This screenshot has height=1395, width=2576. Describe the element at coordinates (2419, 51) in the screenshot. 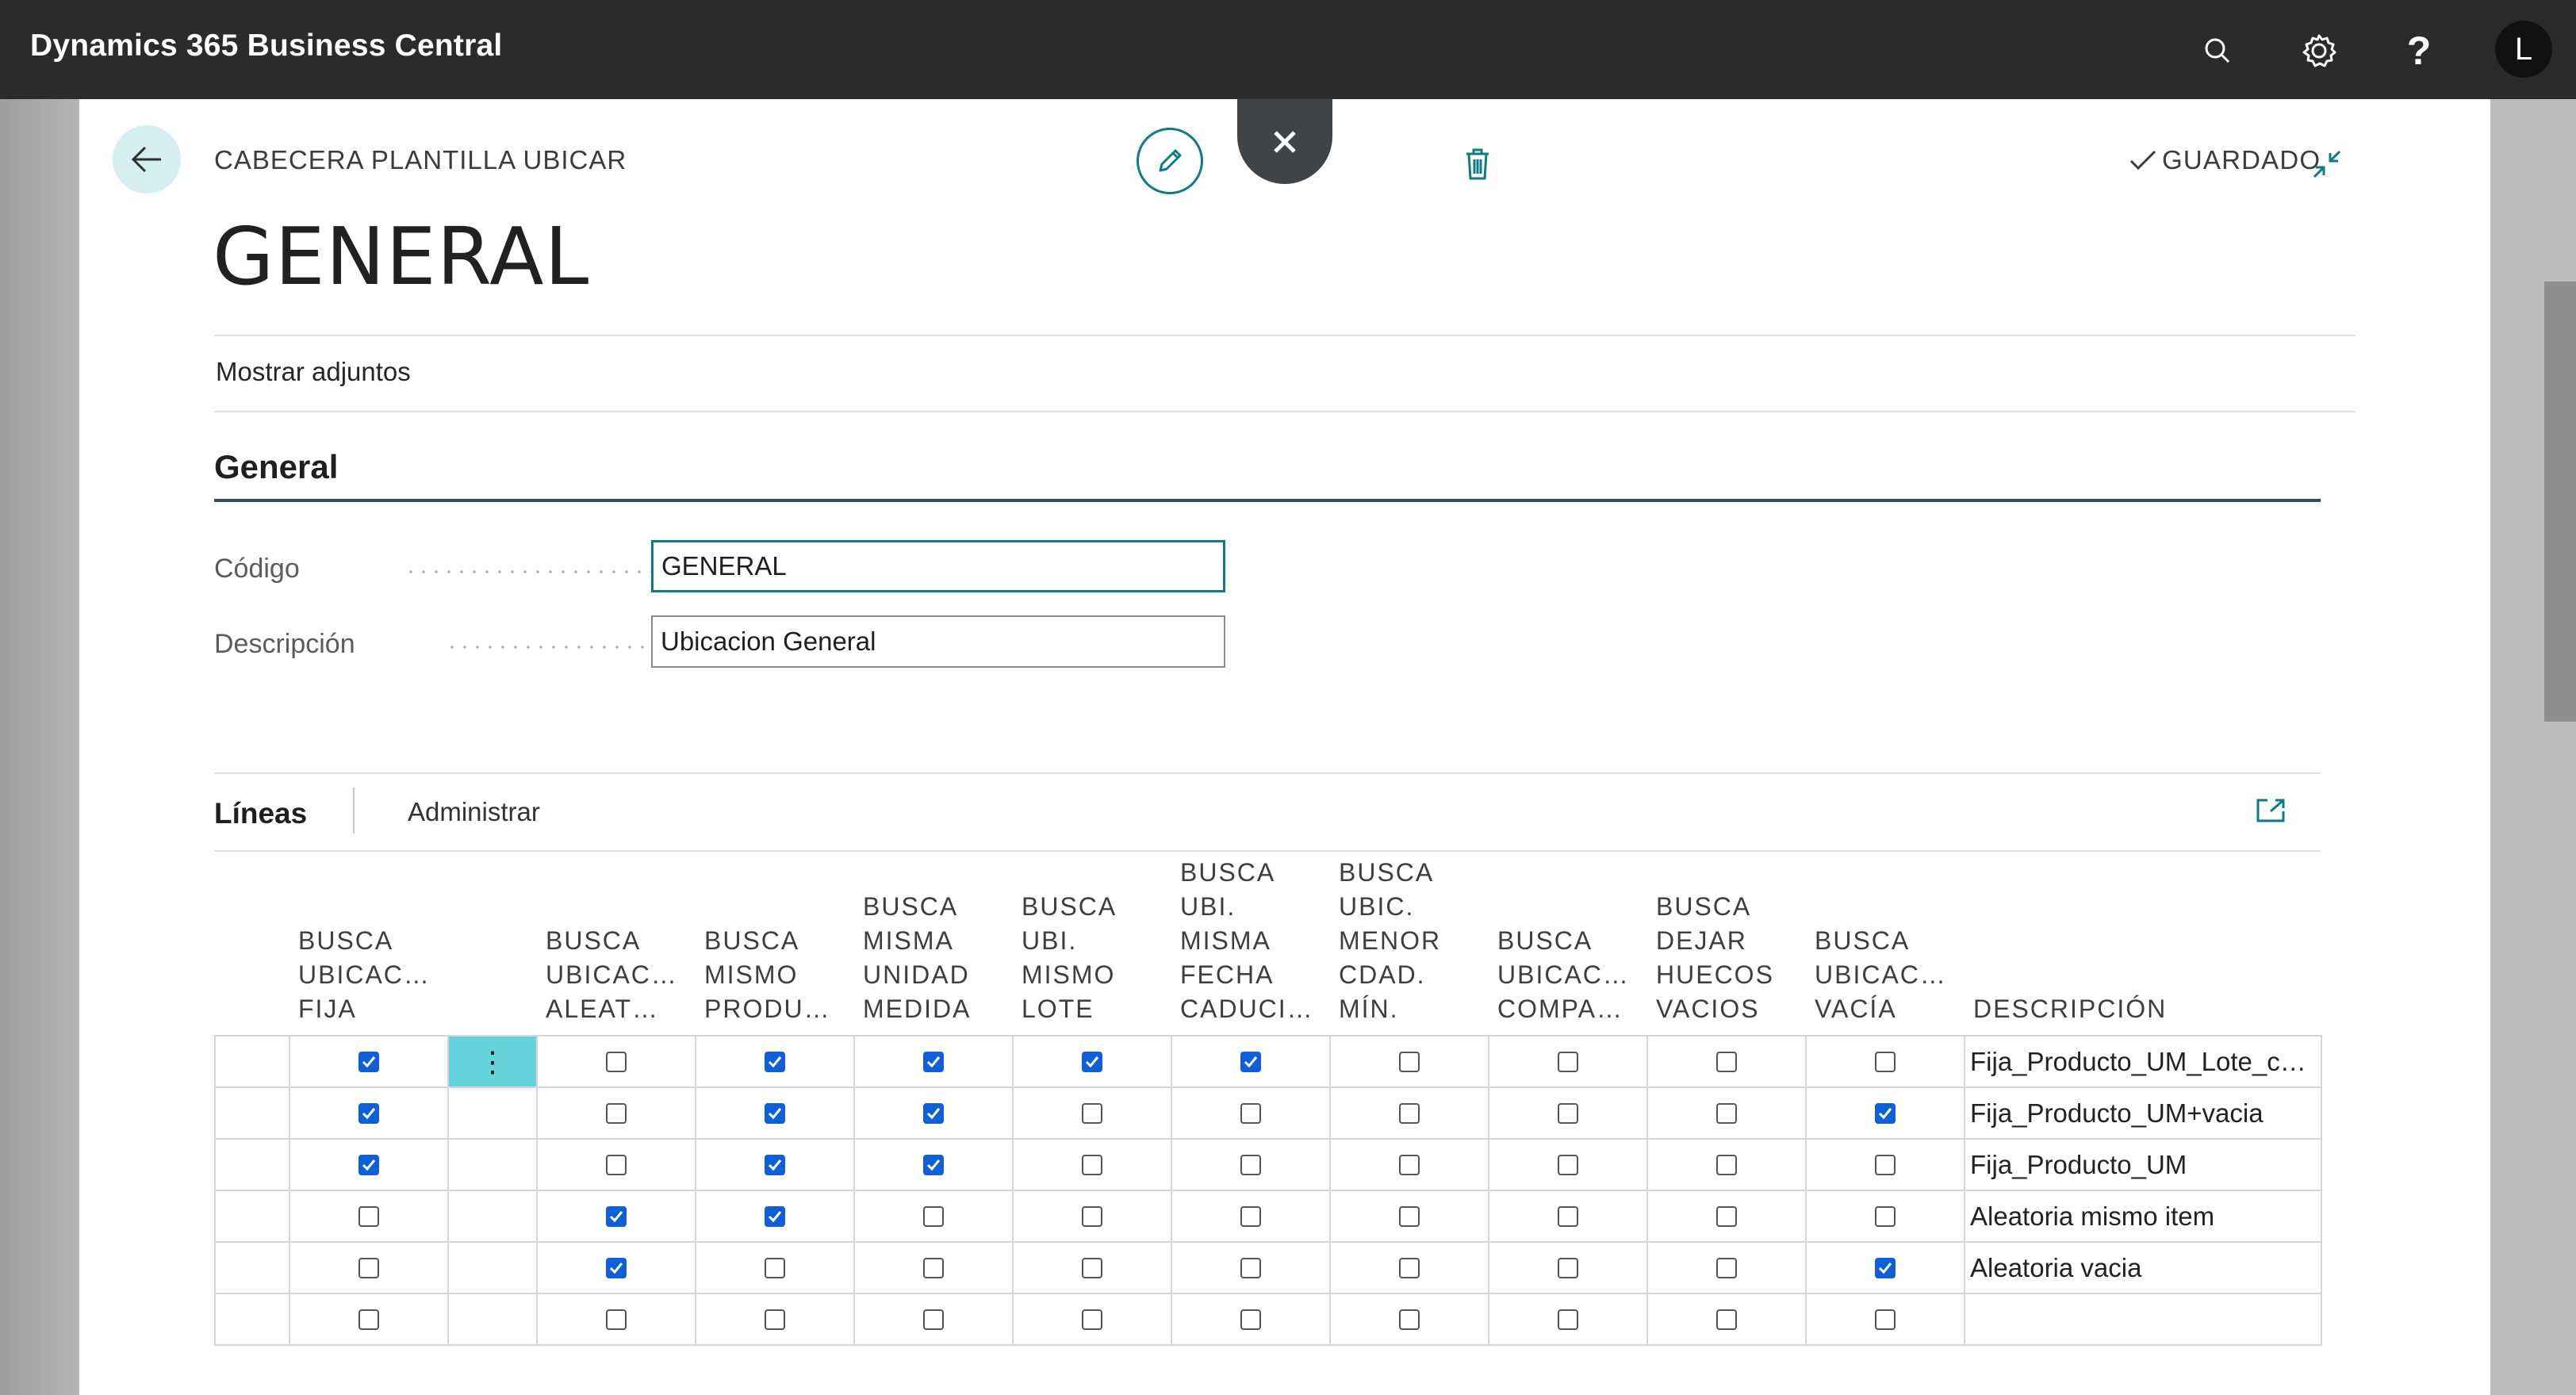

I see `help-icon: ?` at that location.